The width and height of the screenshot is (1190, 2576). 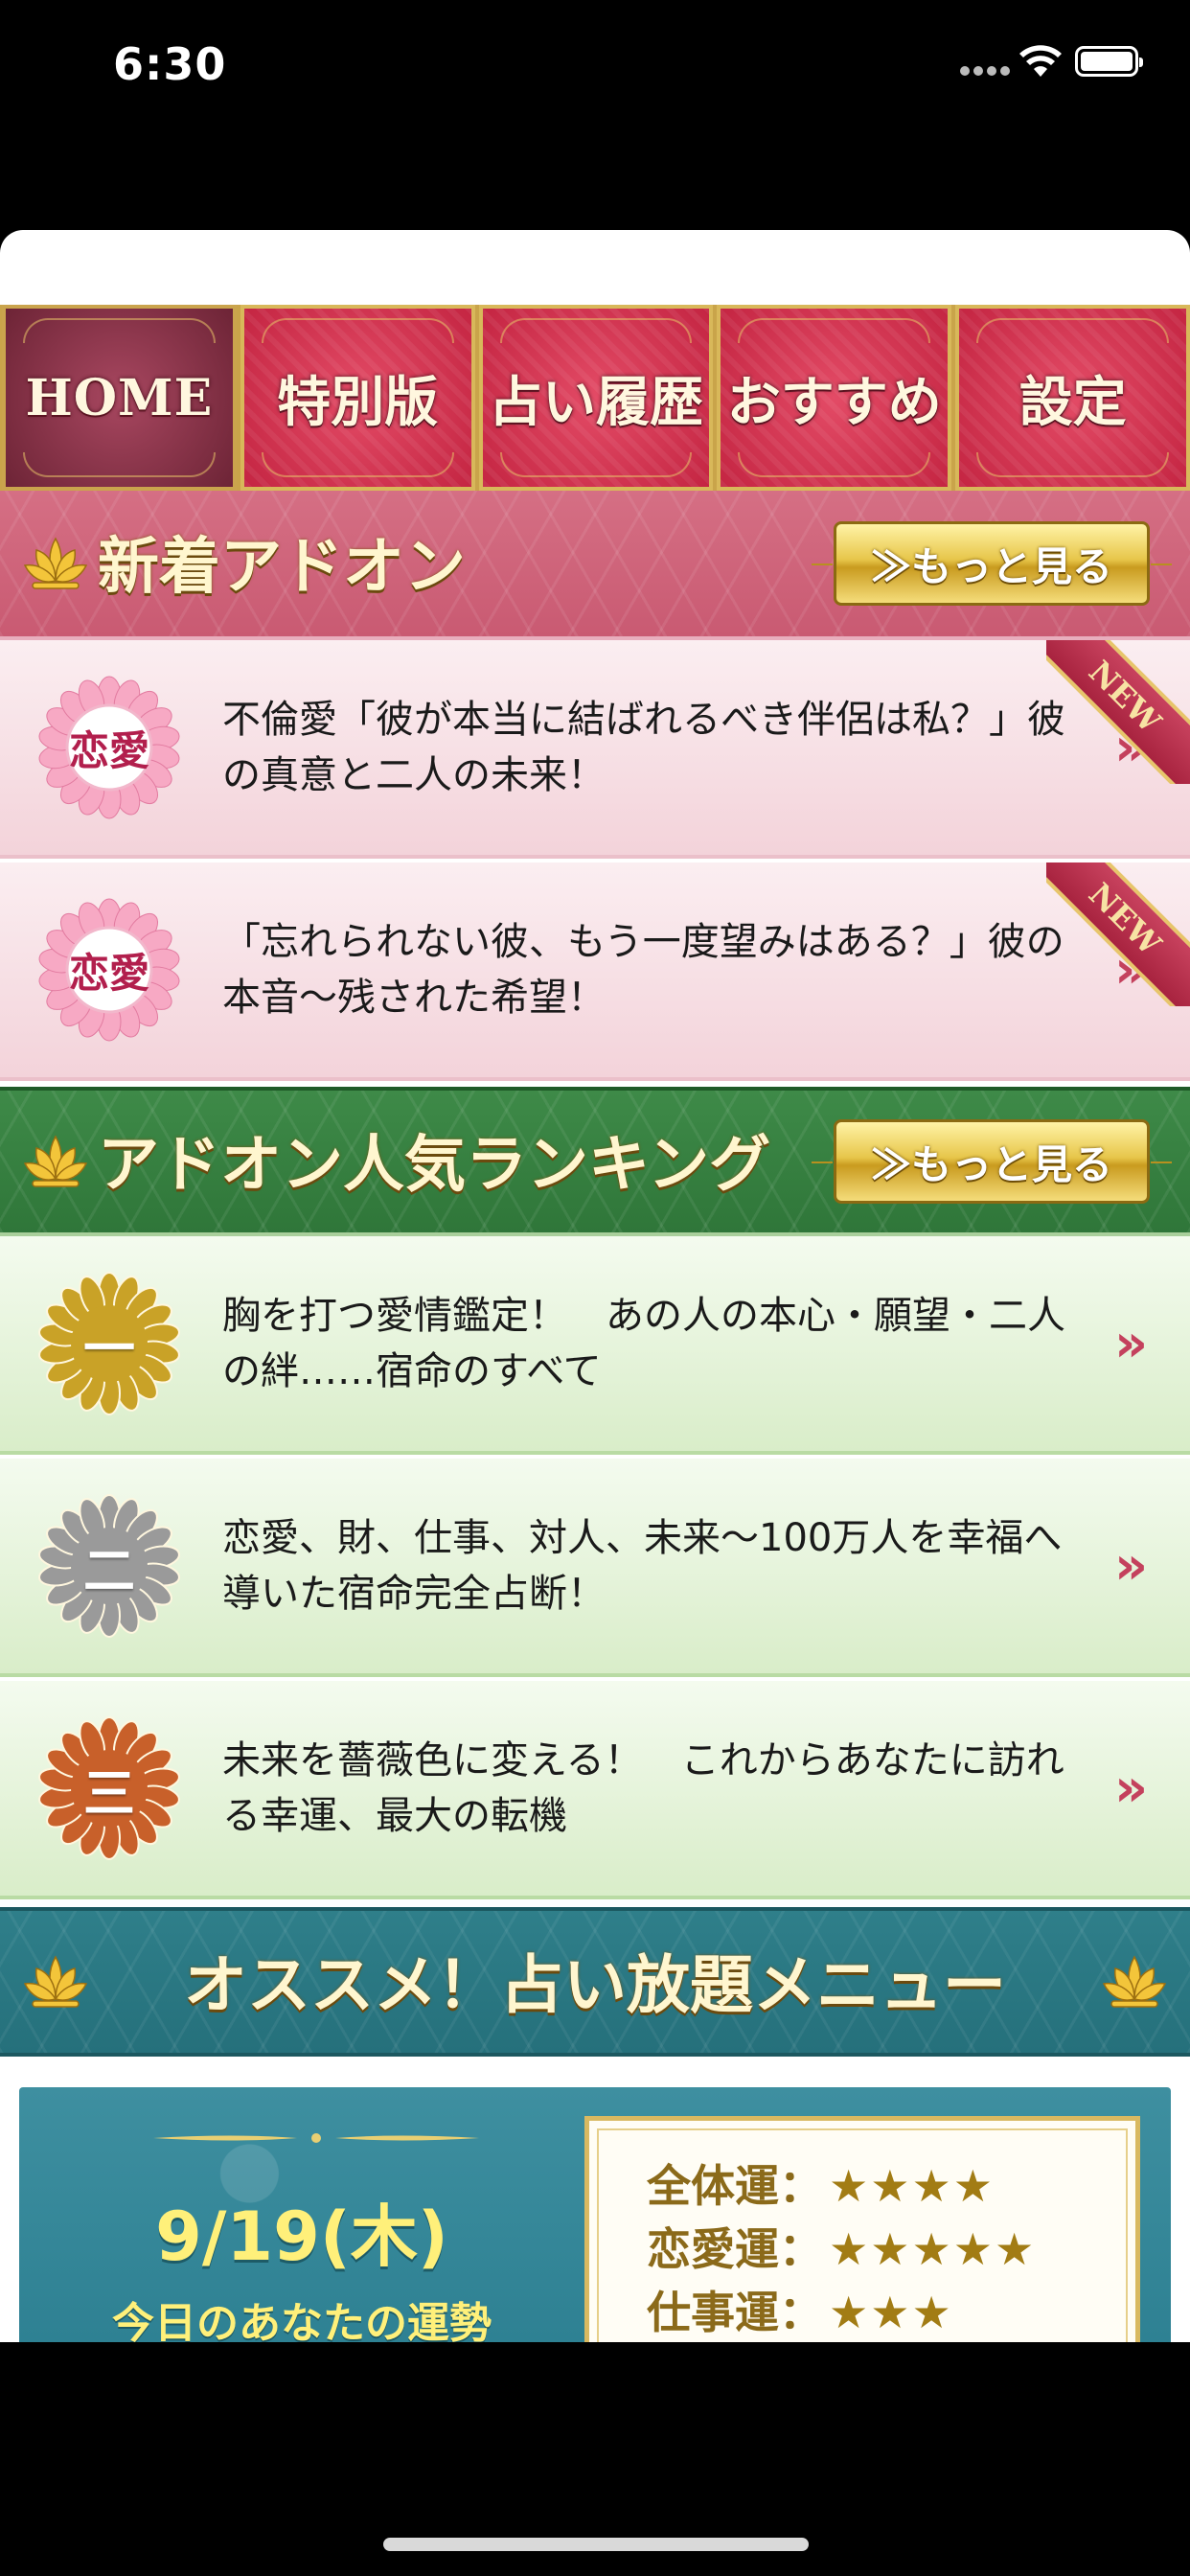 I want to click on love-luck: 恋愛運： ★★★★★, so click(x=842, y=2246).